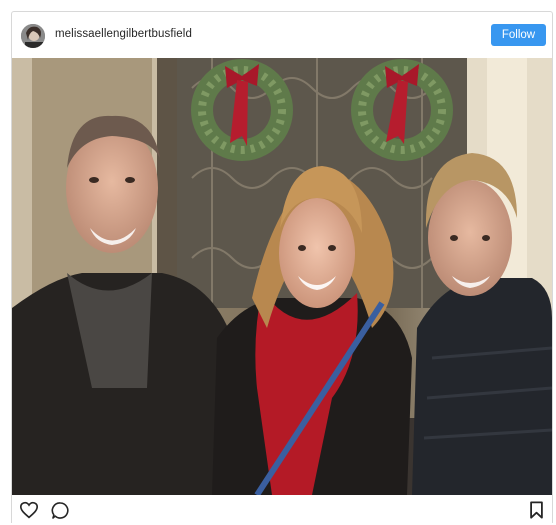  What do you see at coordinates (536, 510) in the screenshot?
I see `bookmark-icon` at bounding box center [536, 510].